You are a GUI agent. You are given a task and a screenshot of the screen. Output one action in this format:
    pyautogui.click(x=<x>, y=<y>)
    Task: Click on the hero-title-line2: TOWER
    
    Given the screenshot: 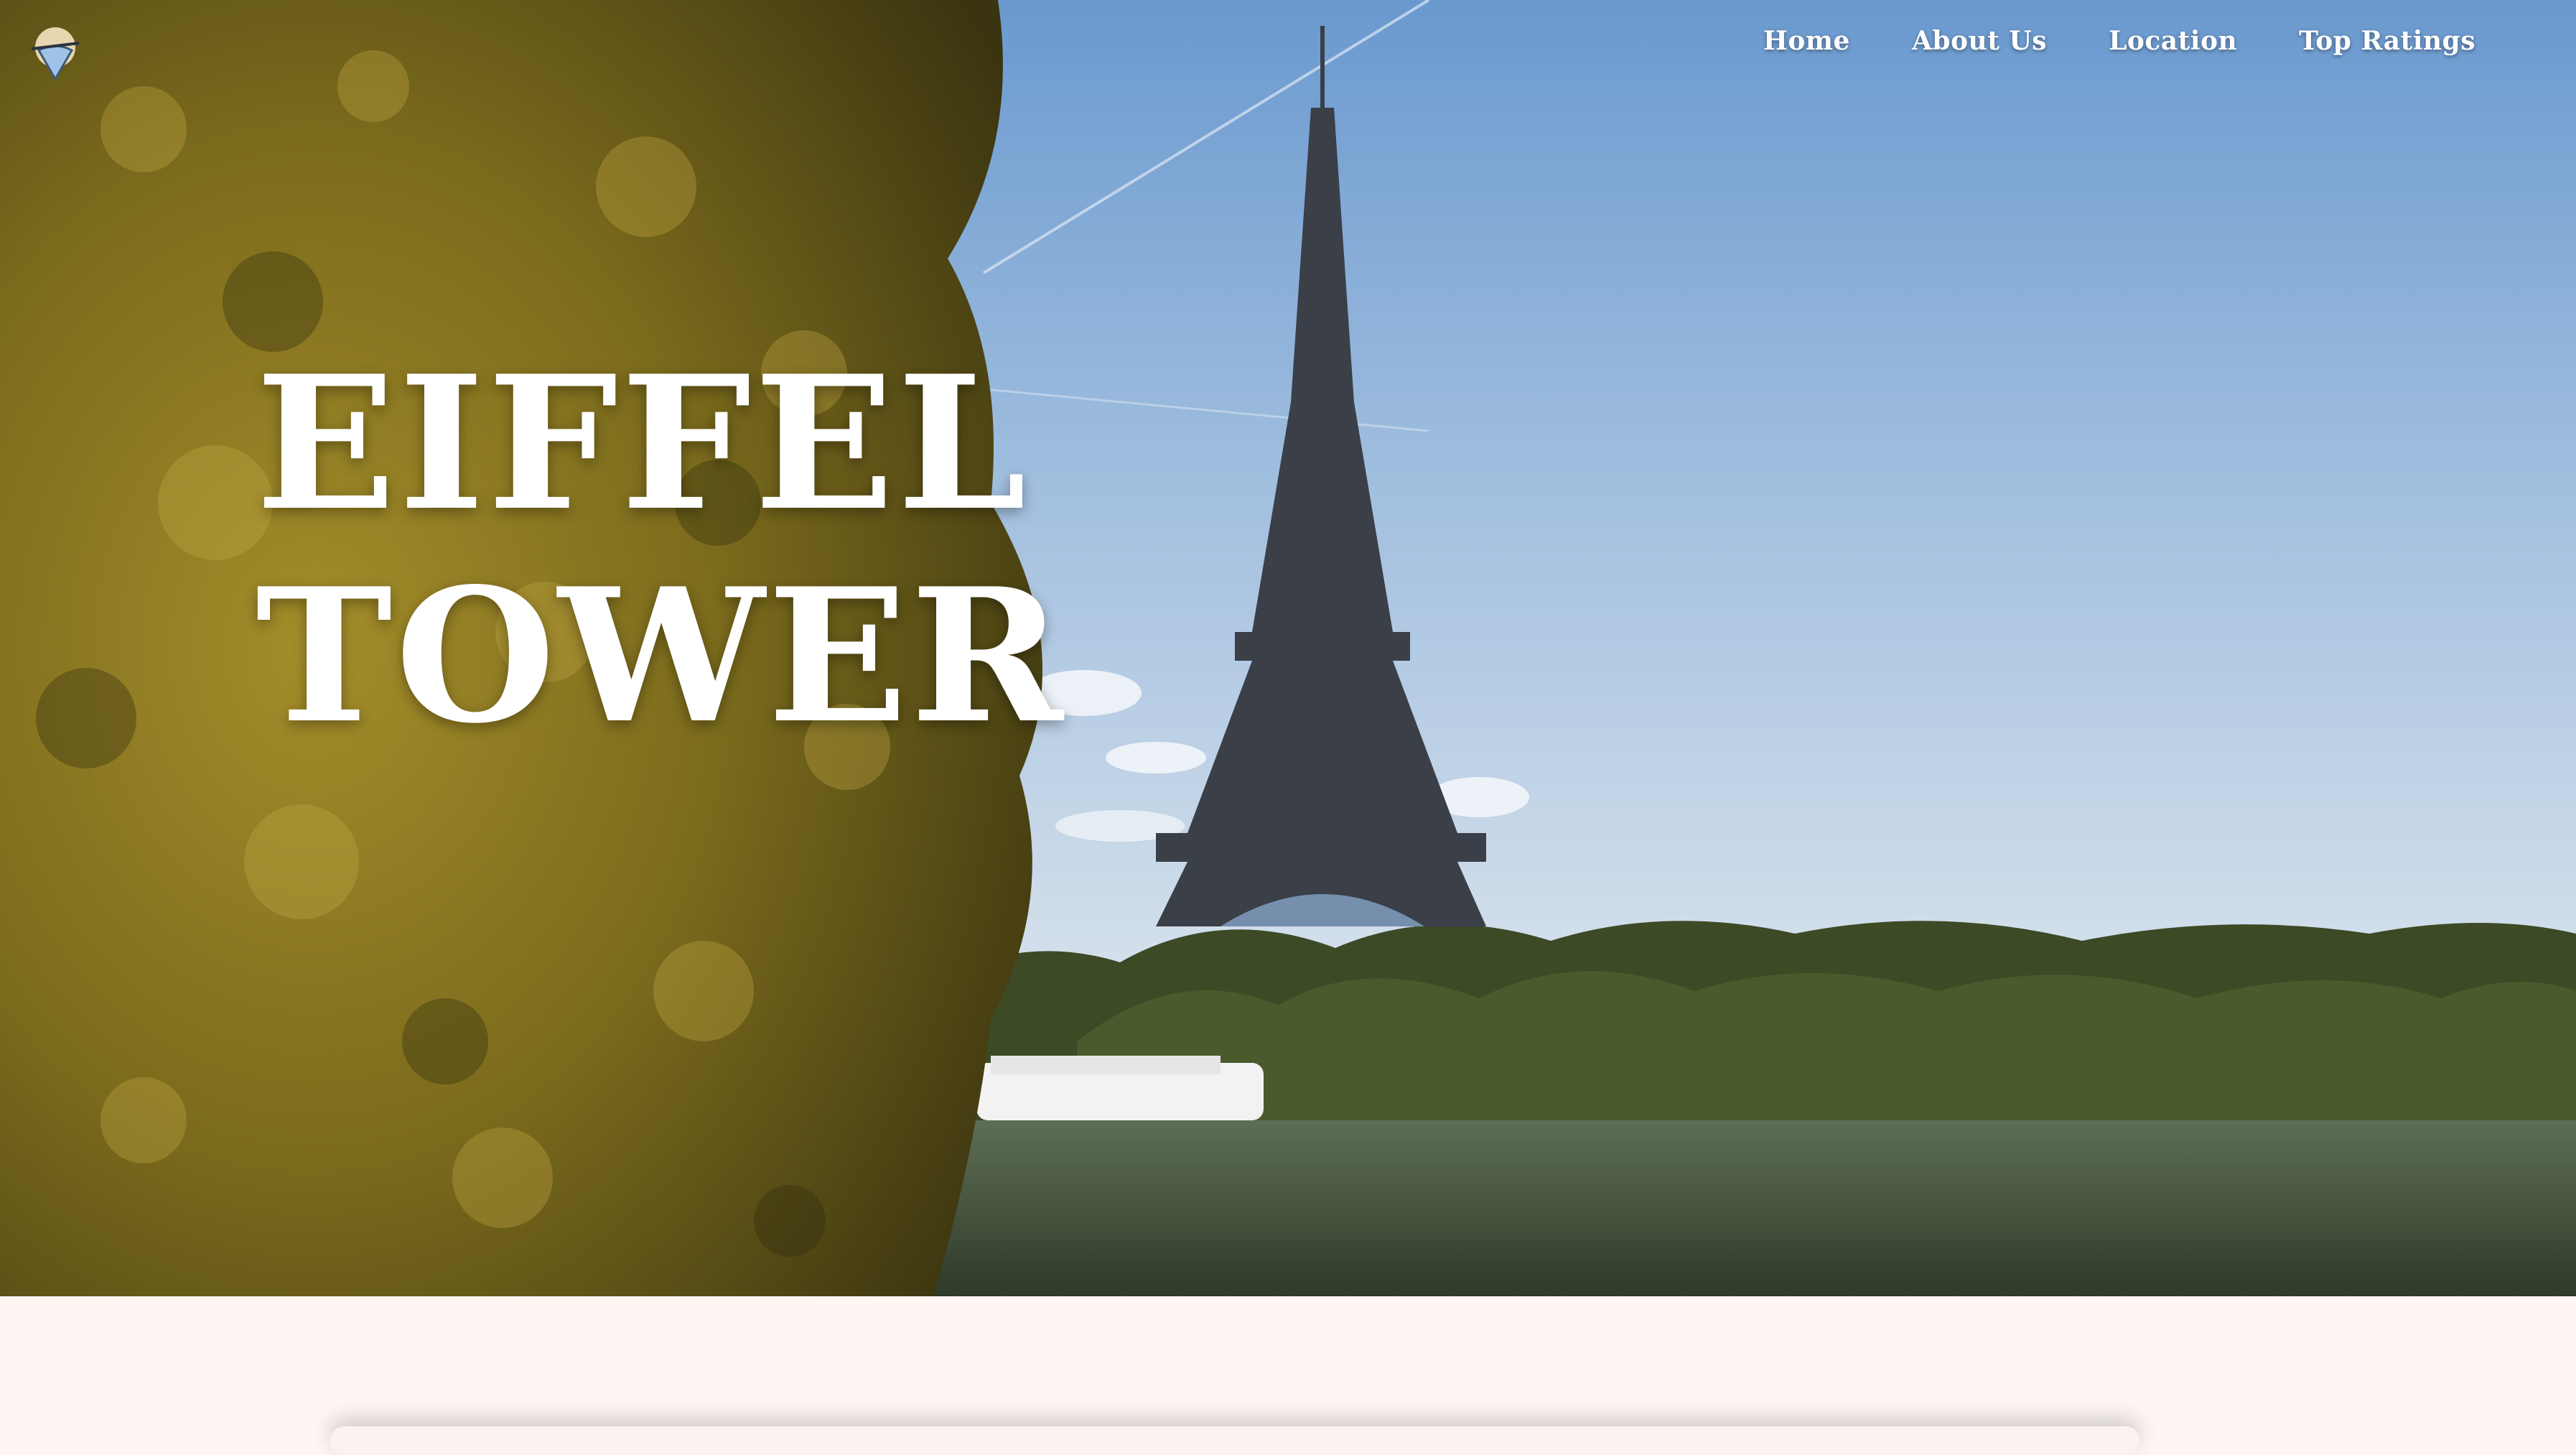 What is the action you would take?
    pyautogui.click(x=661, y=656)
    